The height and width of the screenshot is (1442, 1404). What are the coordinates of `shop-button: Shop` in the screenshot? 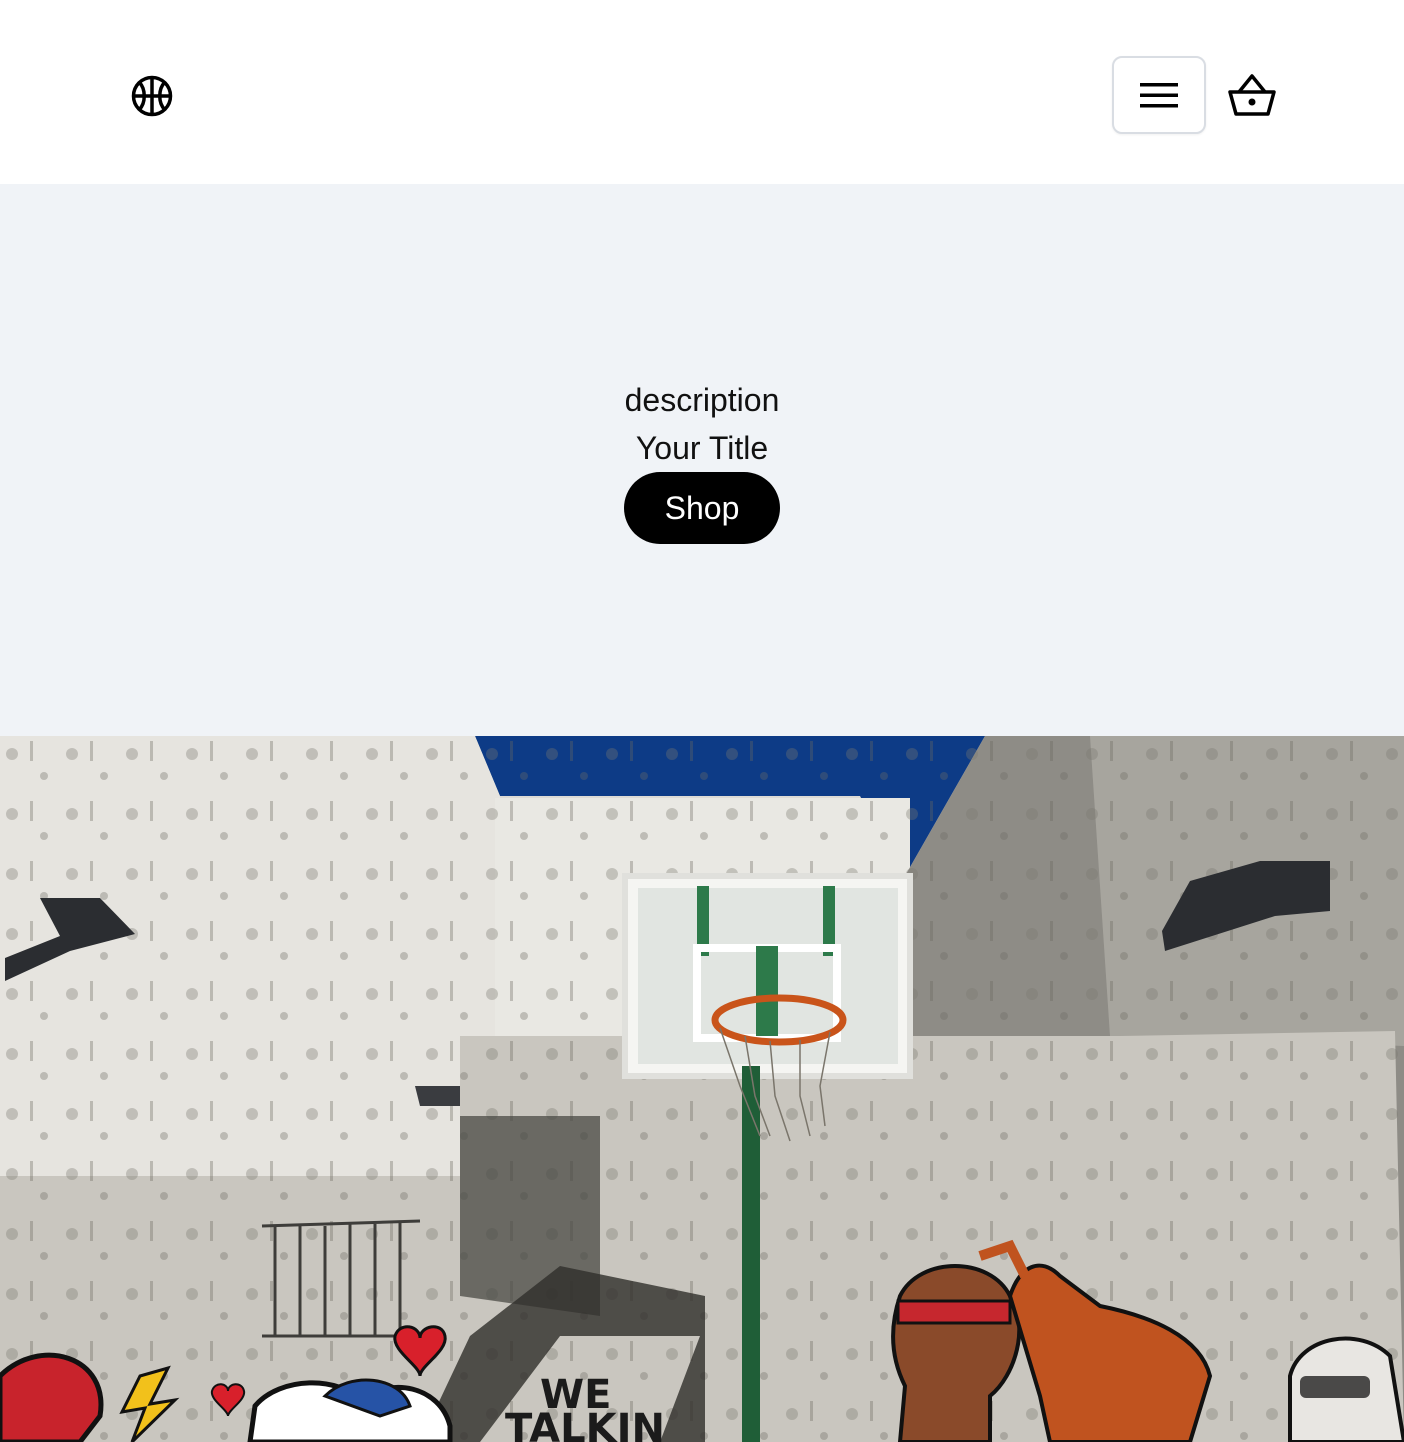 It's located at (702, 508).